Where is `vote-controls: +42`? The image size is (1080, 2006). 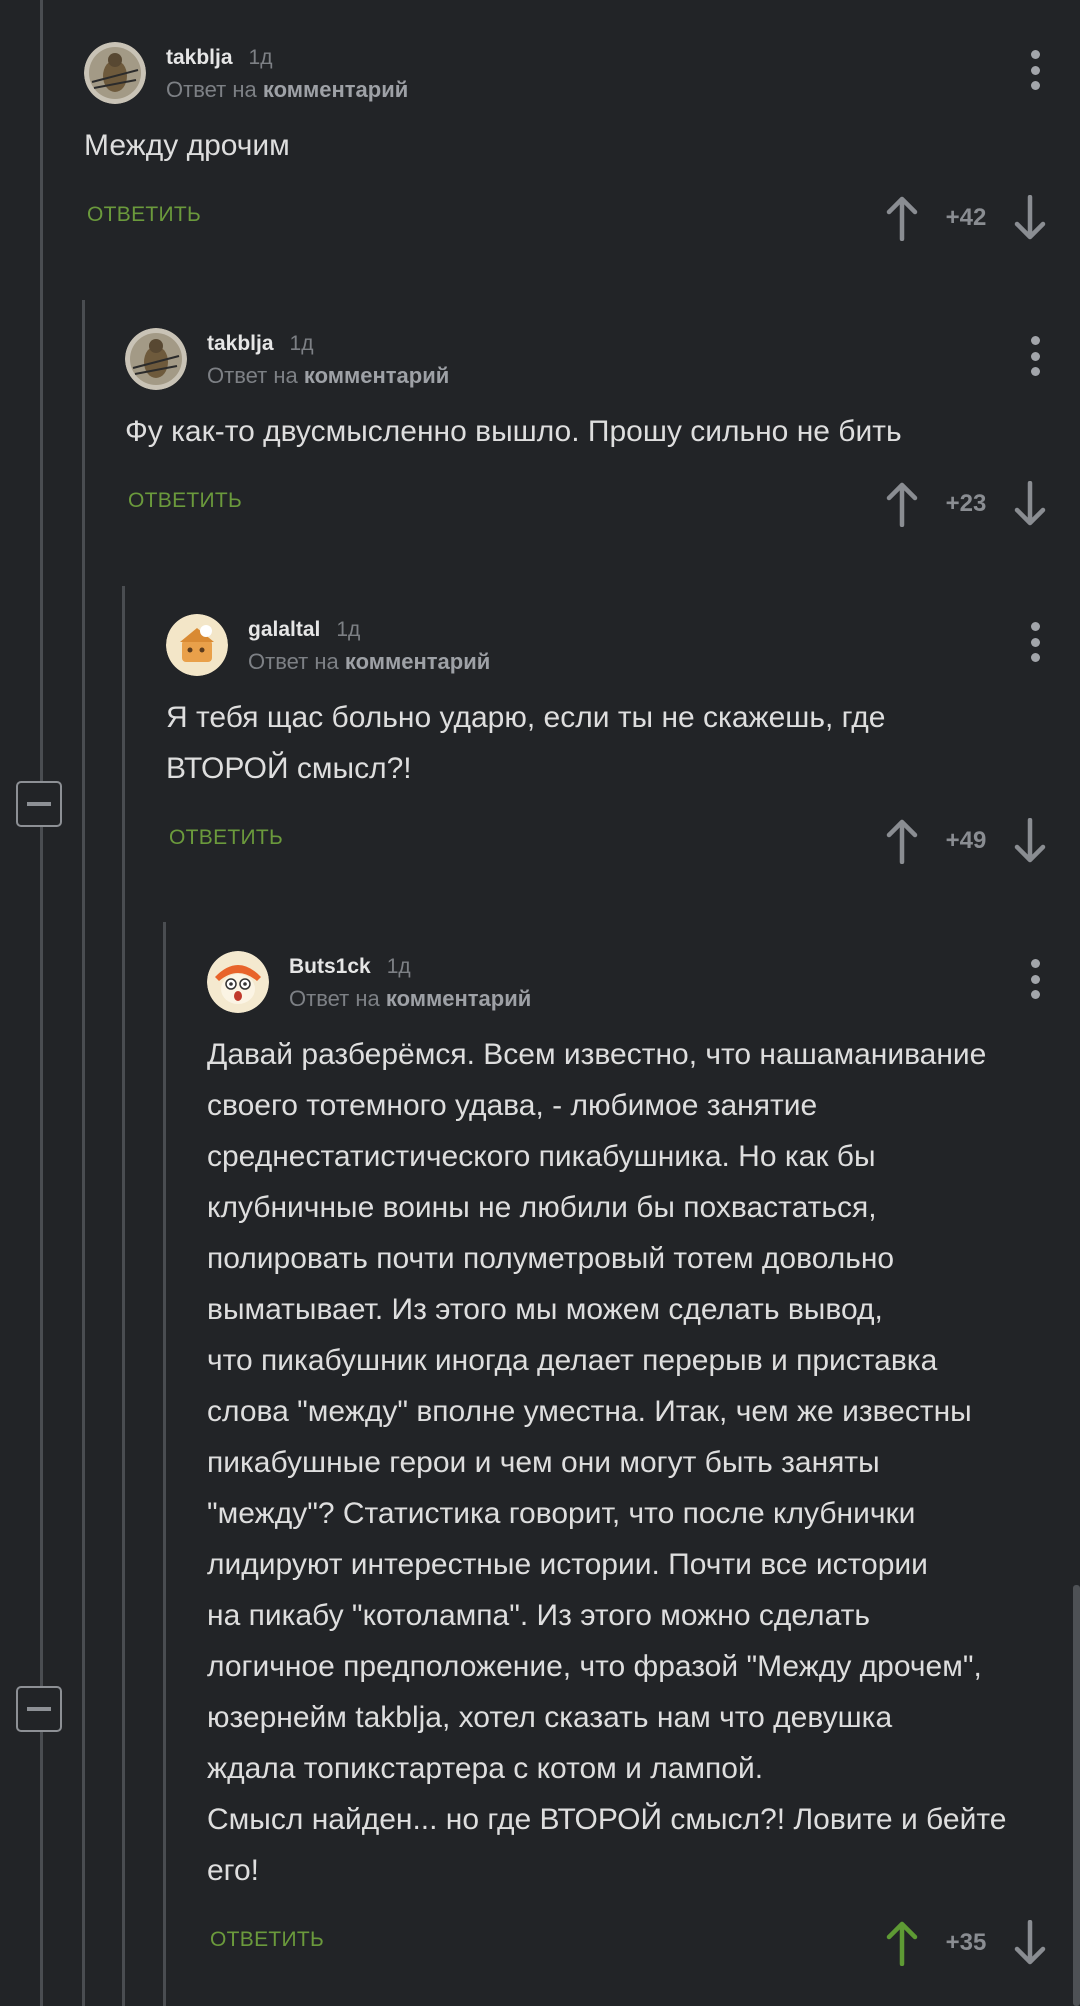
vote-controls: +42 is located at coordinates (966, 218).